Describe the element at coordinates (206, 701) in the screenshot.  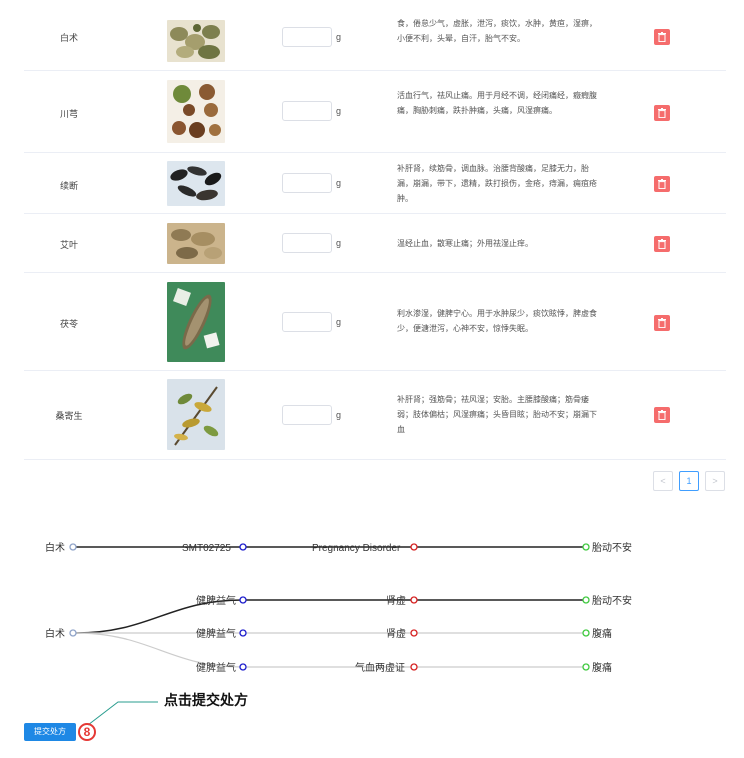
I see `annotation-text: 点击提交处方` at that location.